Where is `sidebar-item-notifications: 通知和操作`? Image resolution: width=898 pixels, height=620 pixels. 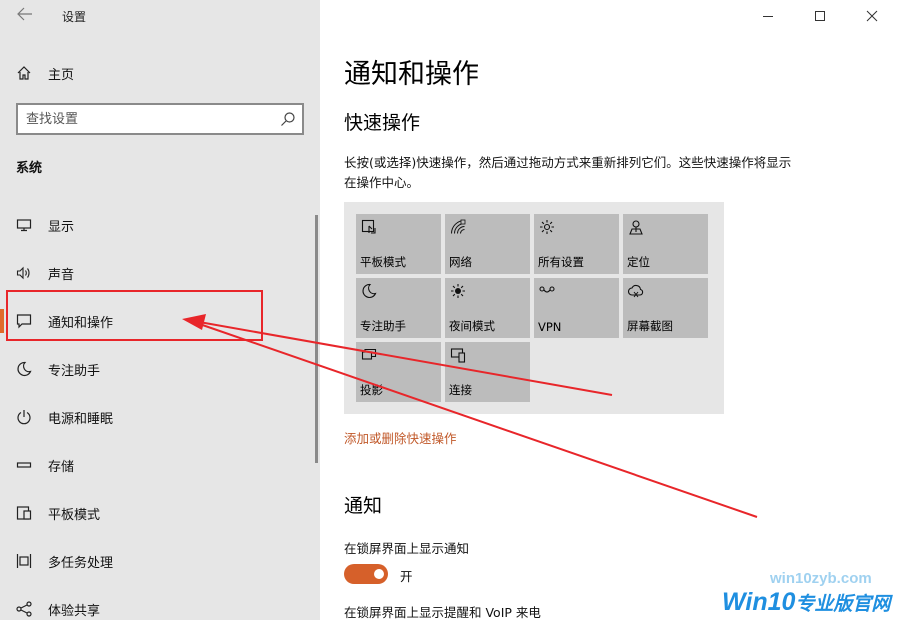 sidebar-item-notifications: 通知和操作 is located at coordinates (159, 321).